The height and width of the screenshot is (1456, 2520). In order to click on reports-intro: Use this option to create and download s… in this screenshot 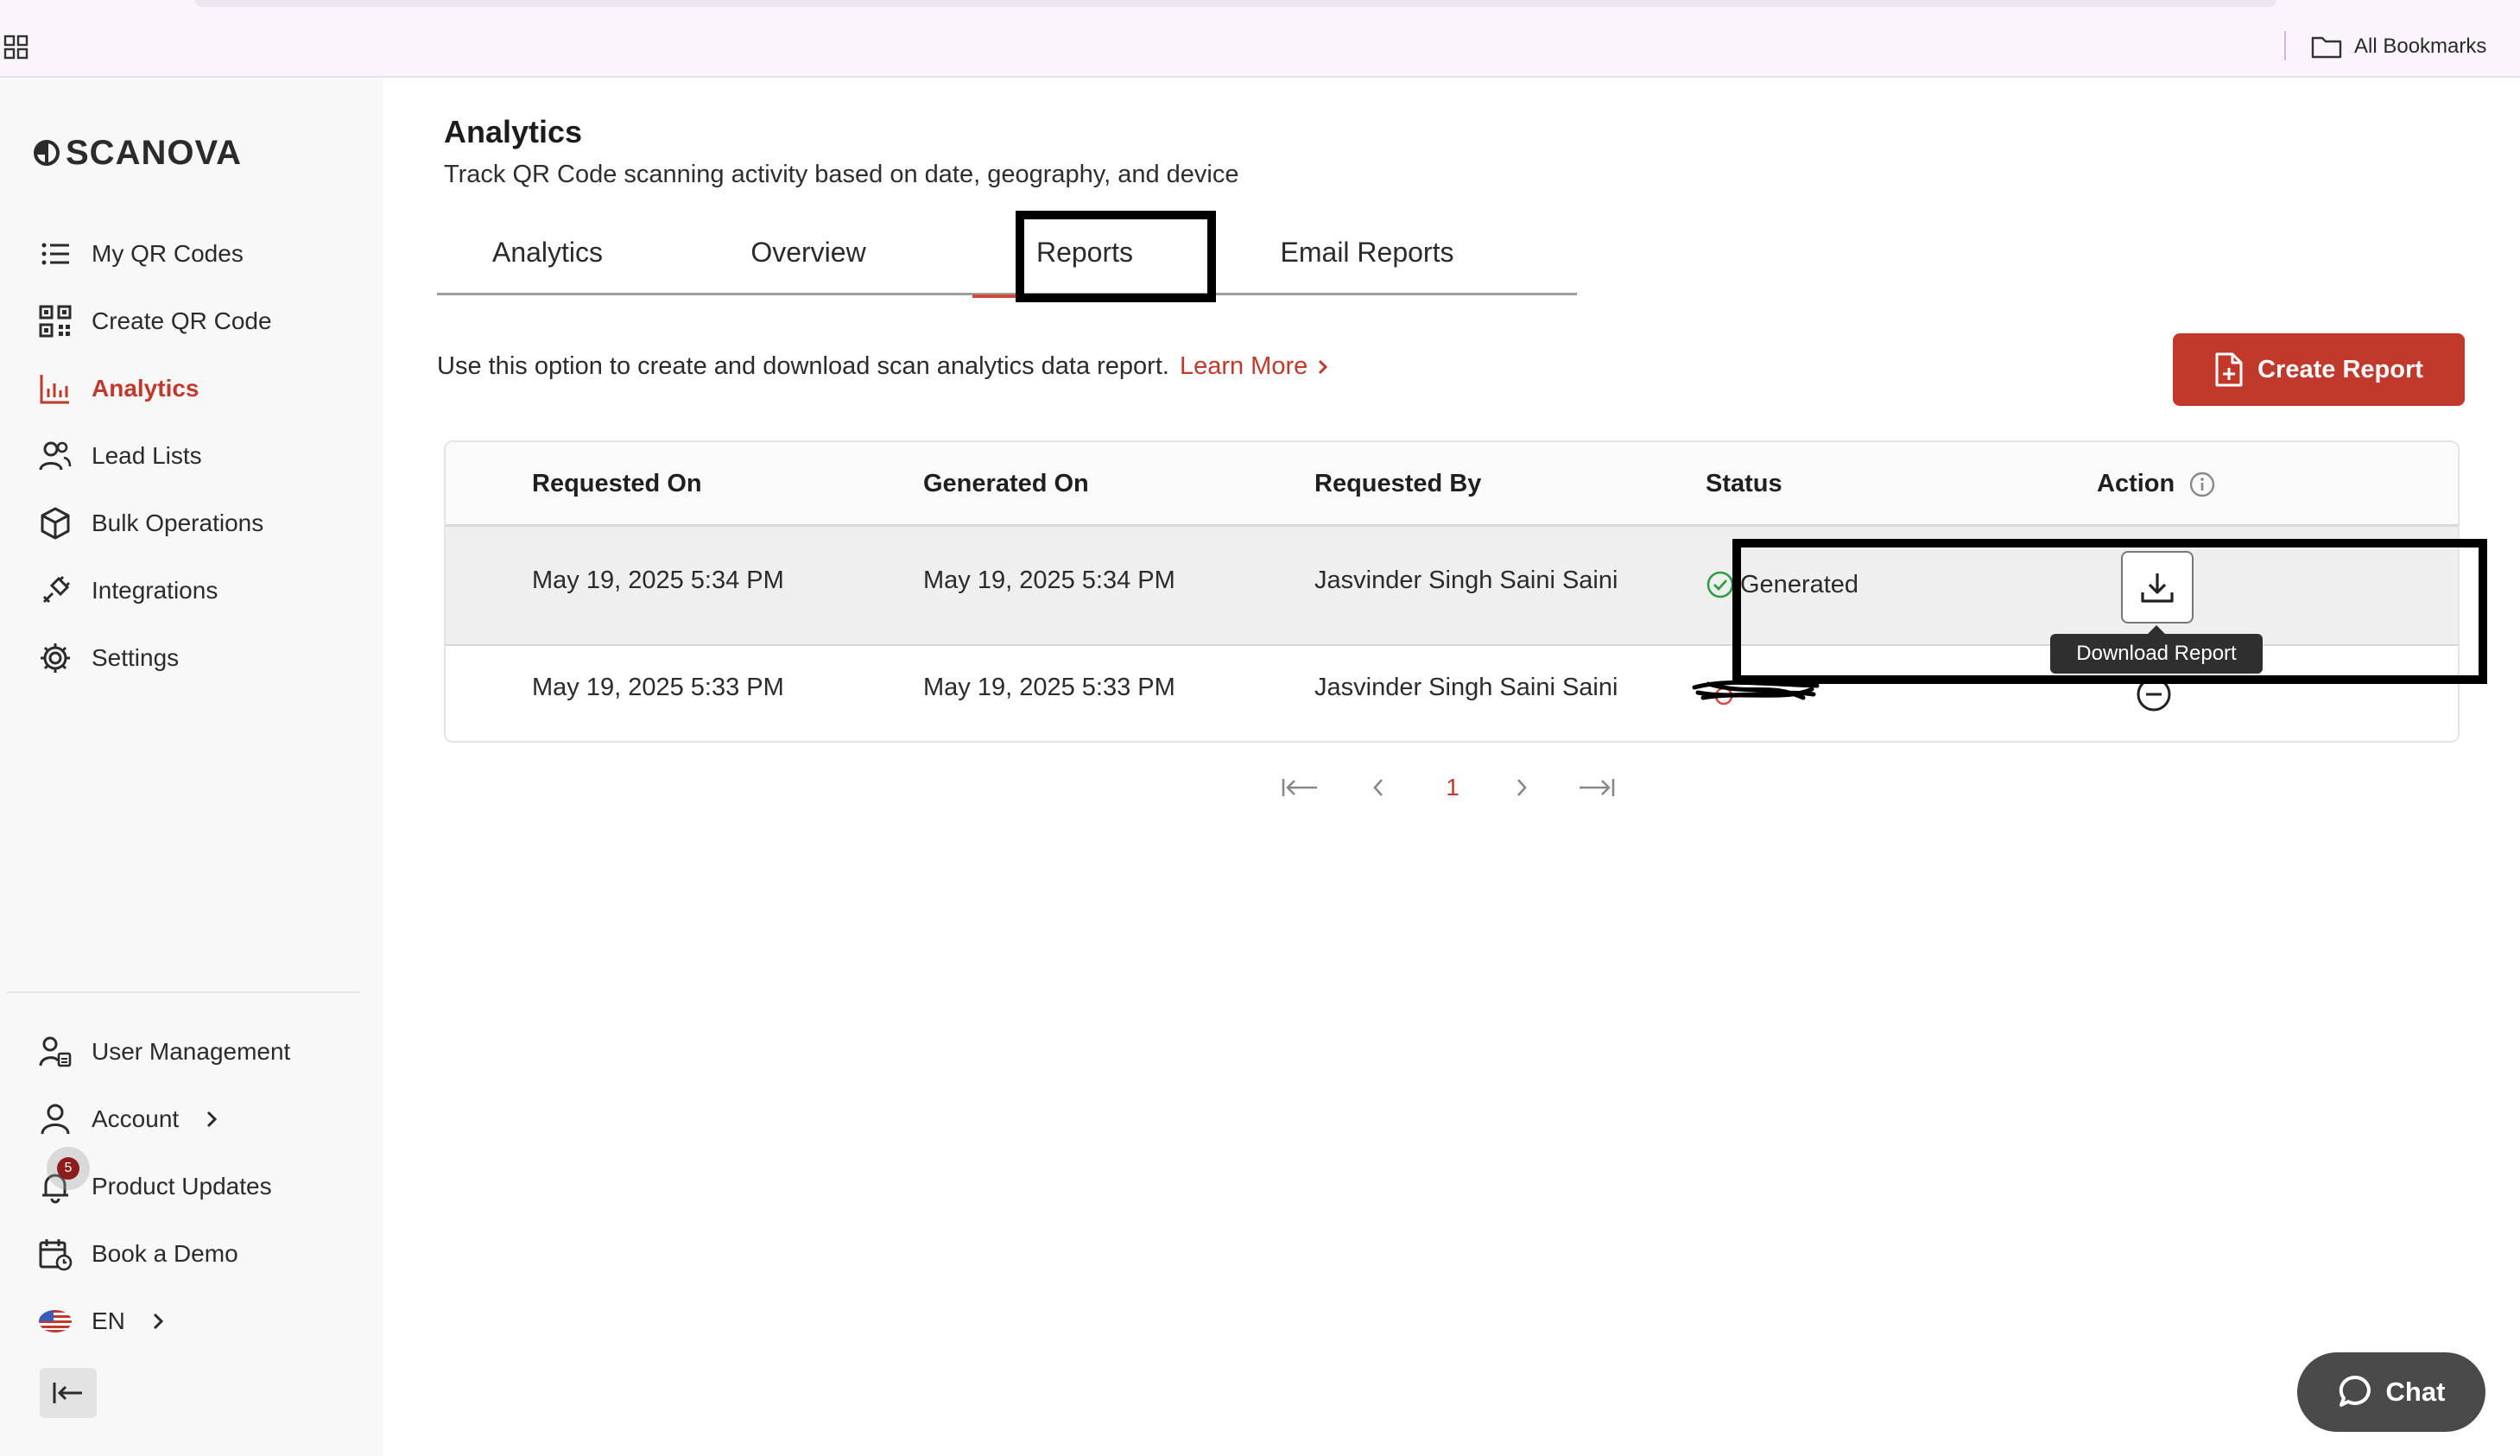, I will do `click(884, 367)`.